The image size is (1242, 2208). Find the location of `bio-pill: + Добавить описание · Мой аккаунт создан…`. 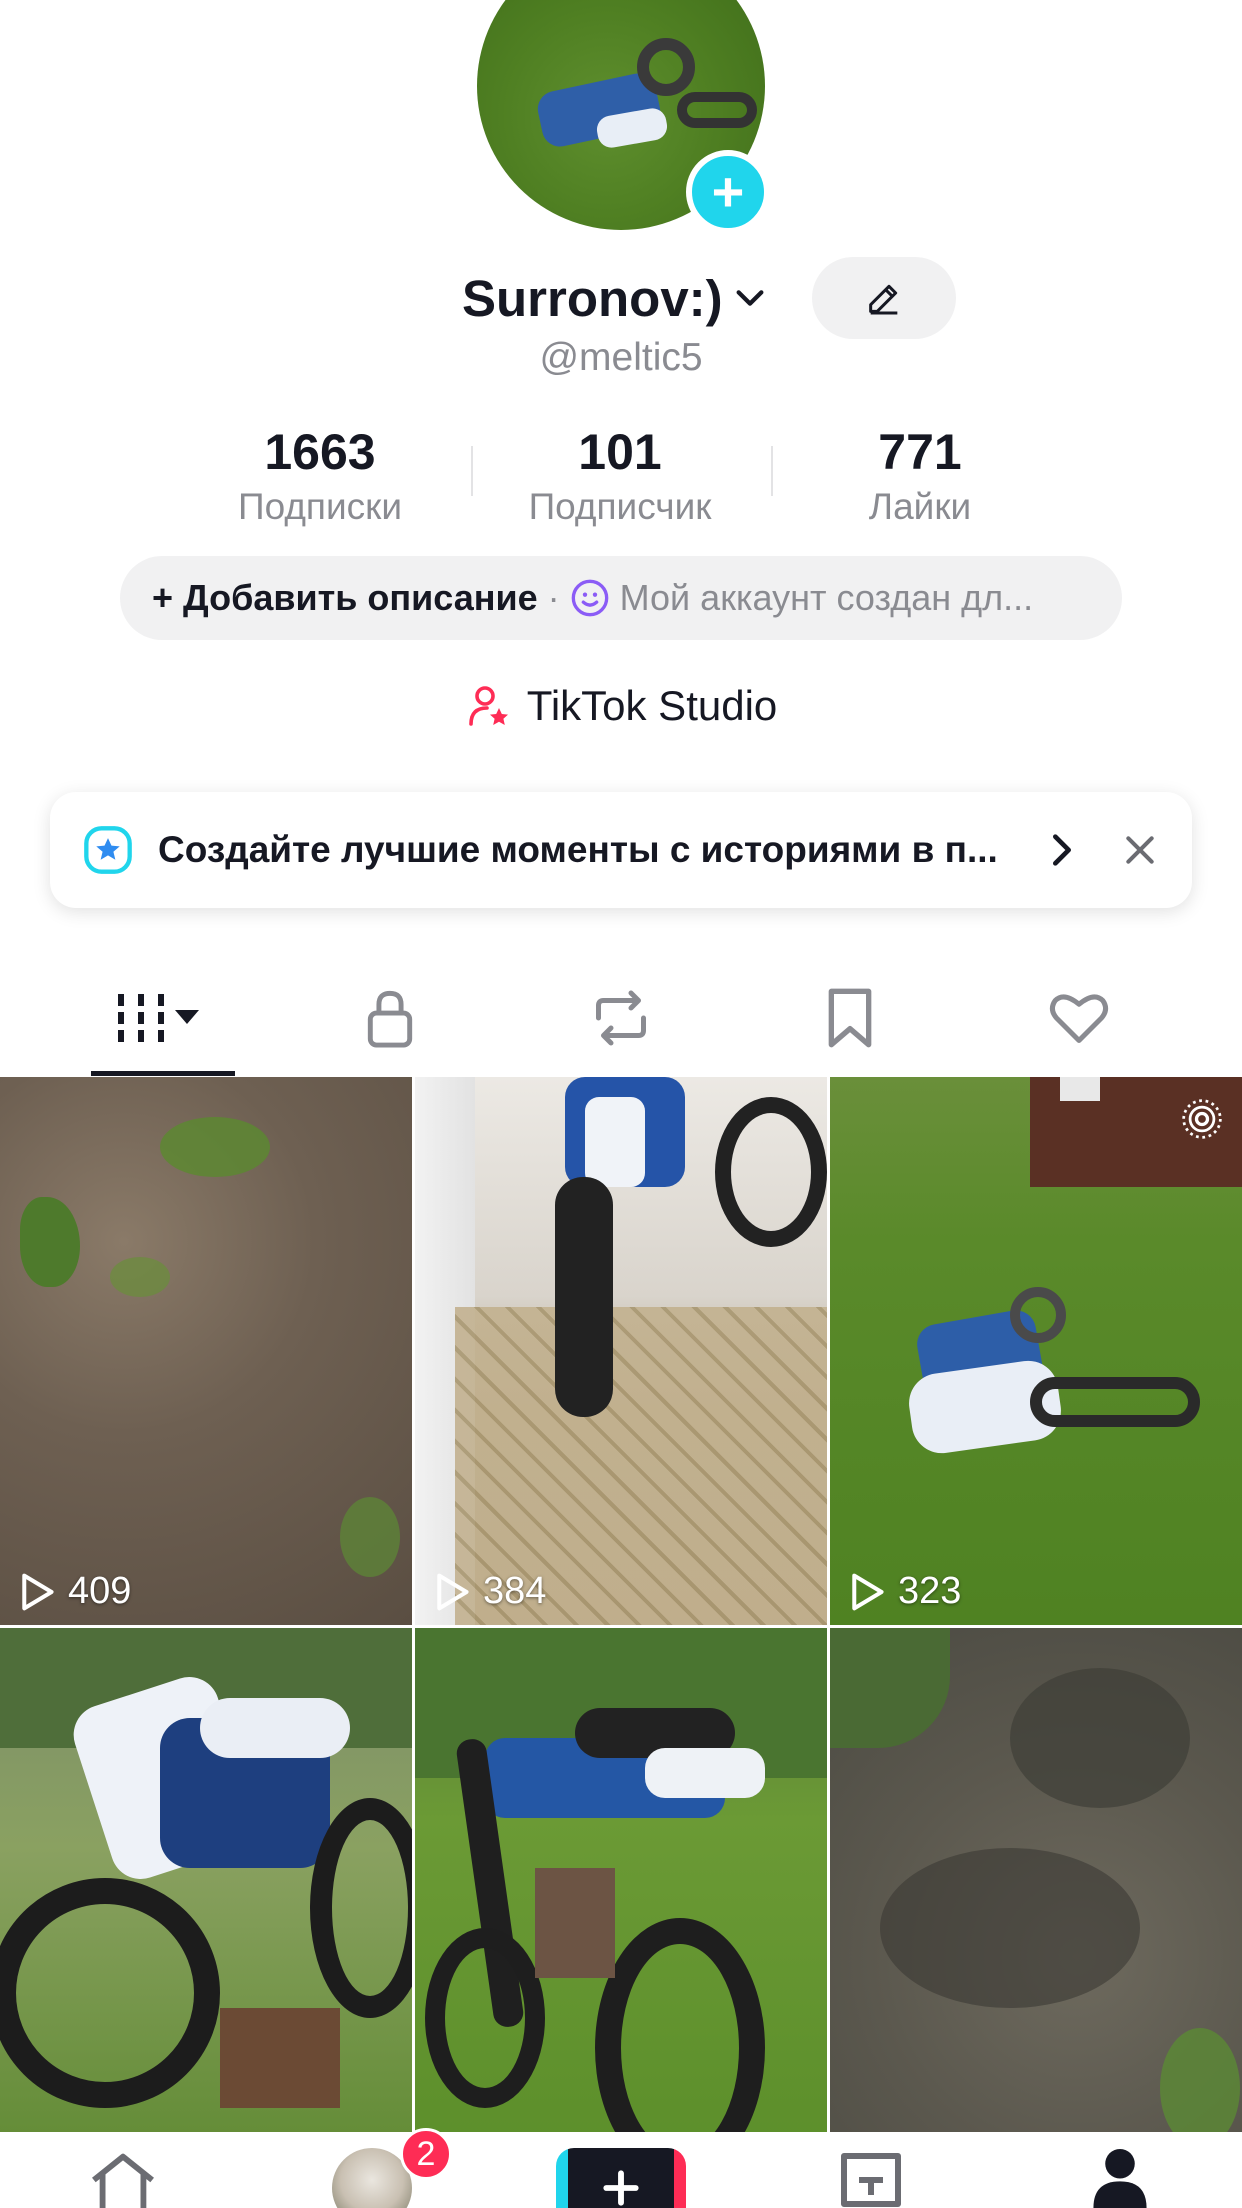

bio-pill: + Добавить описание · Мой аккаунт создан… is located at coordinates (621, 598).